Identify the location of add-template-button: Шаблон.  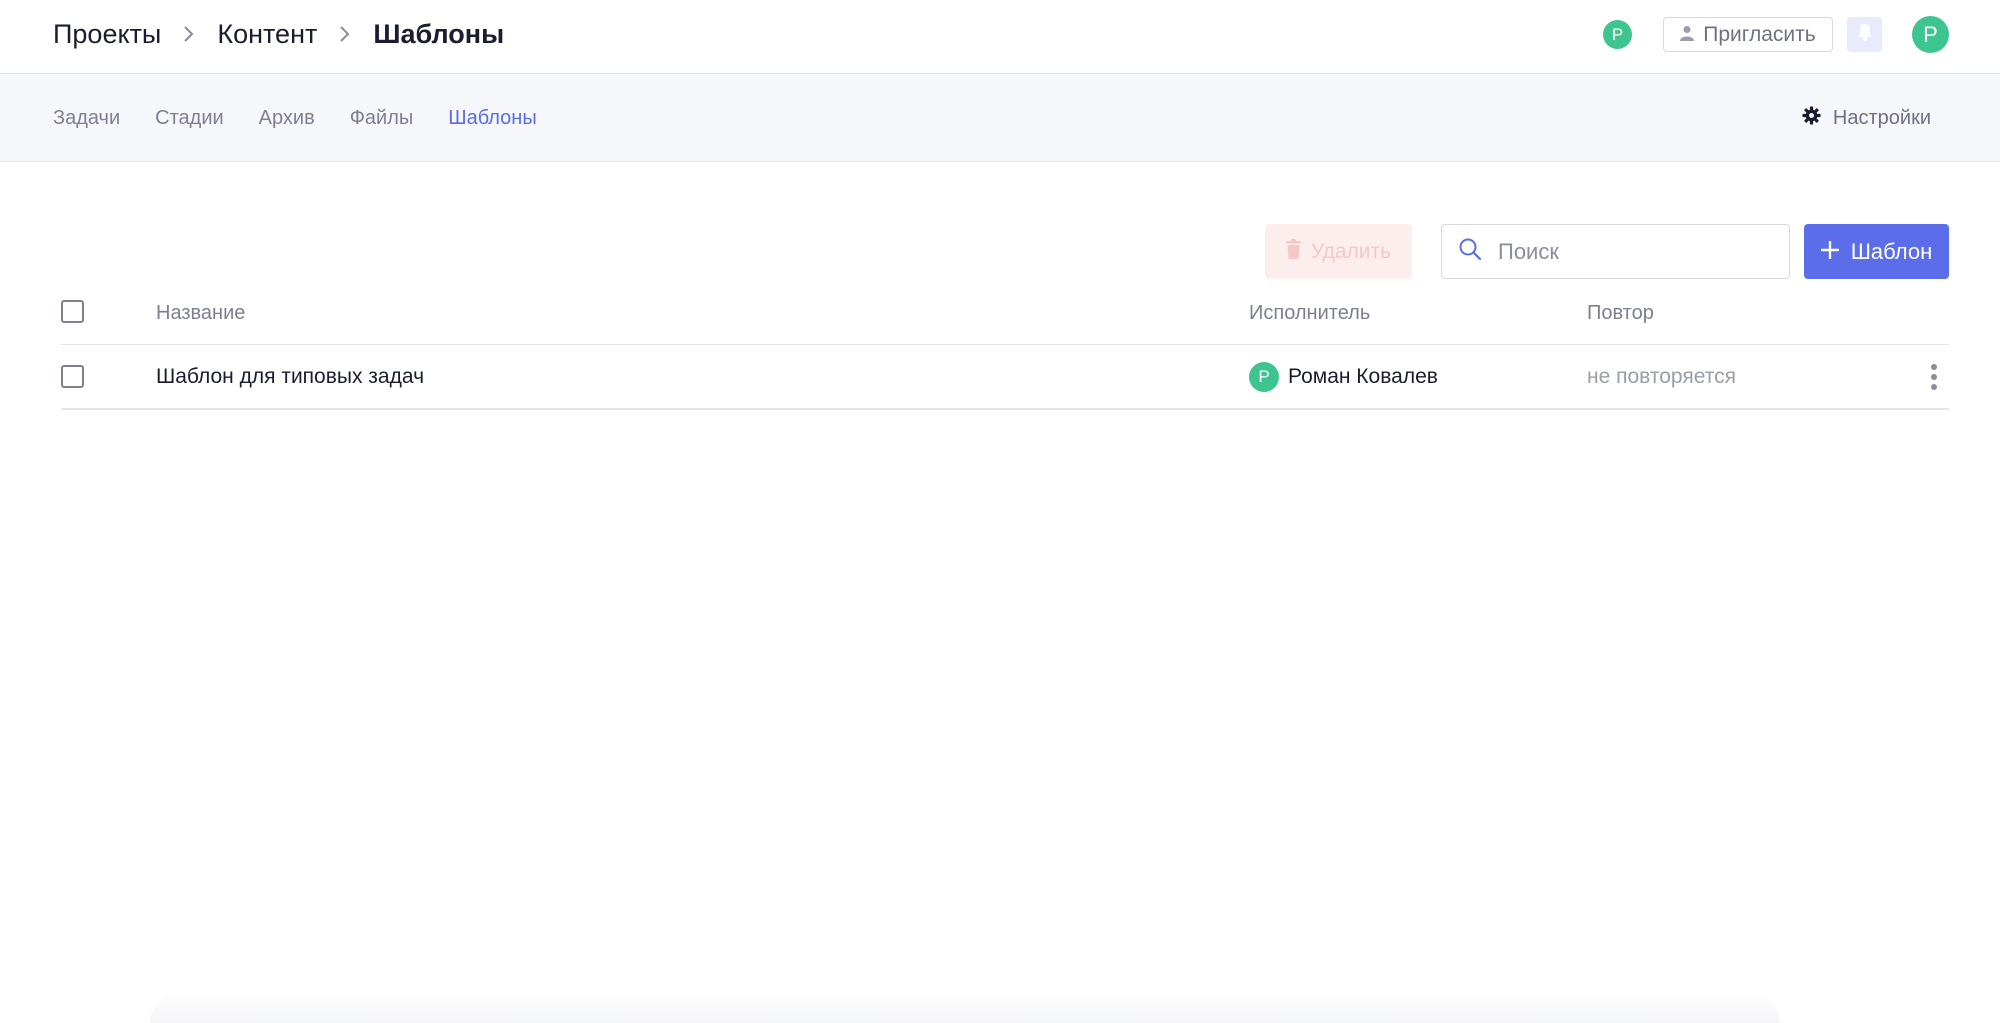
(1876, 251).